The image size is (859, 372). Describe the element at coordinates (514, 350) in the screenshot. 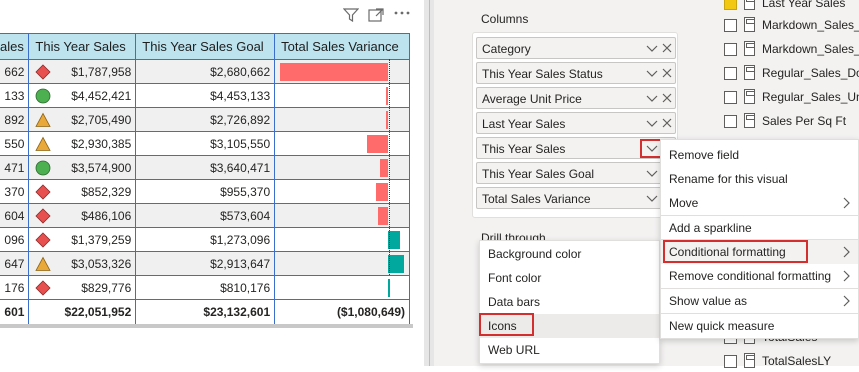

I see `menu-item-web-url: Web URL` at that location.